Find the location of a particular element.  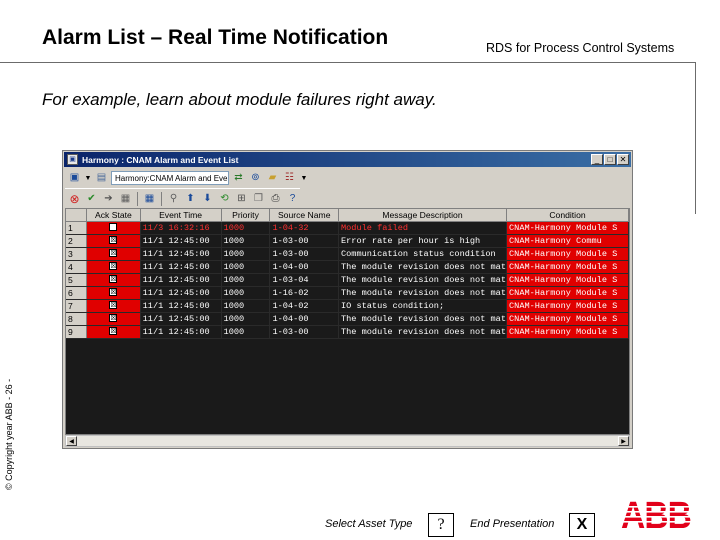

source-name-cell: 1-04-00 is located at coordinates (304, 267).